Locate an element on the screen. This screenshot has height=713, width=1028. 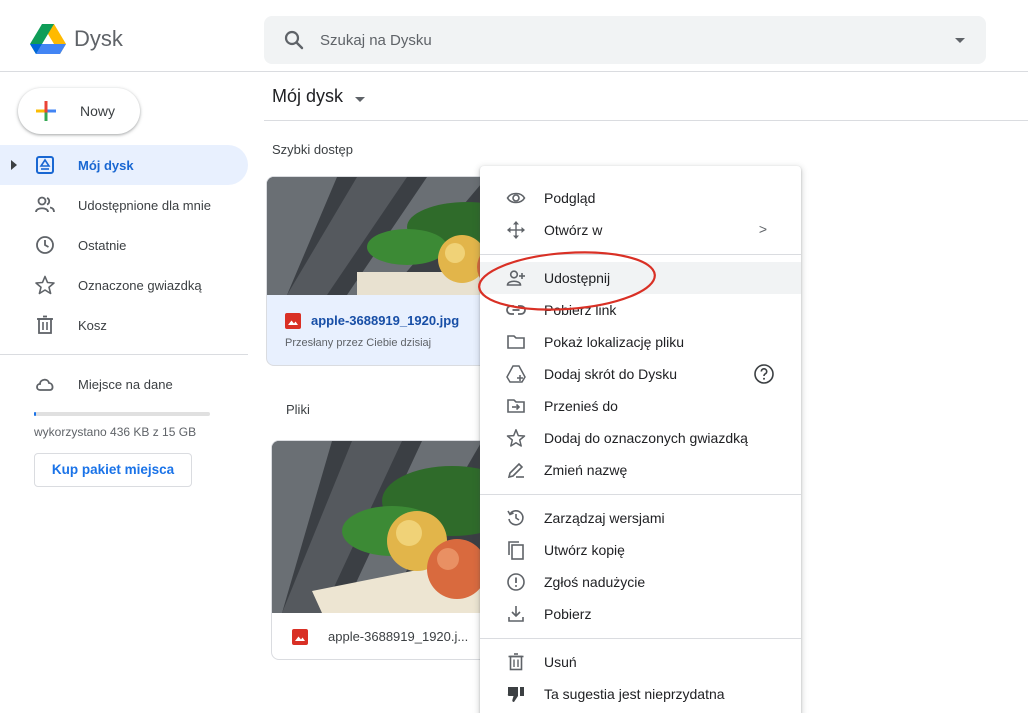
link-icon is located at coordinates (516, 310).